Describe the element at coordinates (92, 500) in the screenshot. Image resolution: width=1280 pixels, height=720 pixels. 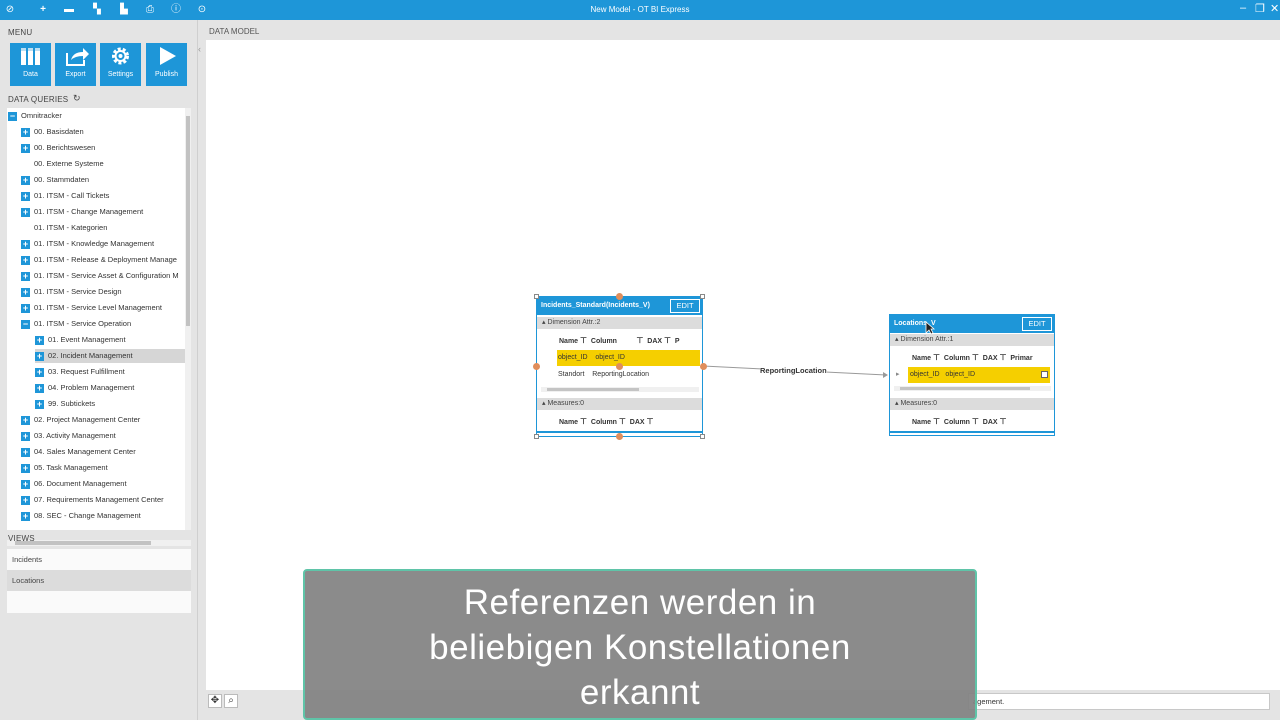
I see `tree-item: +07. Requirements Management Center` at that location.